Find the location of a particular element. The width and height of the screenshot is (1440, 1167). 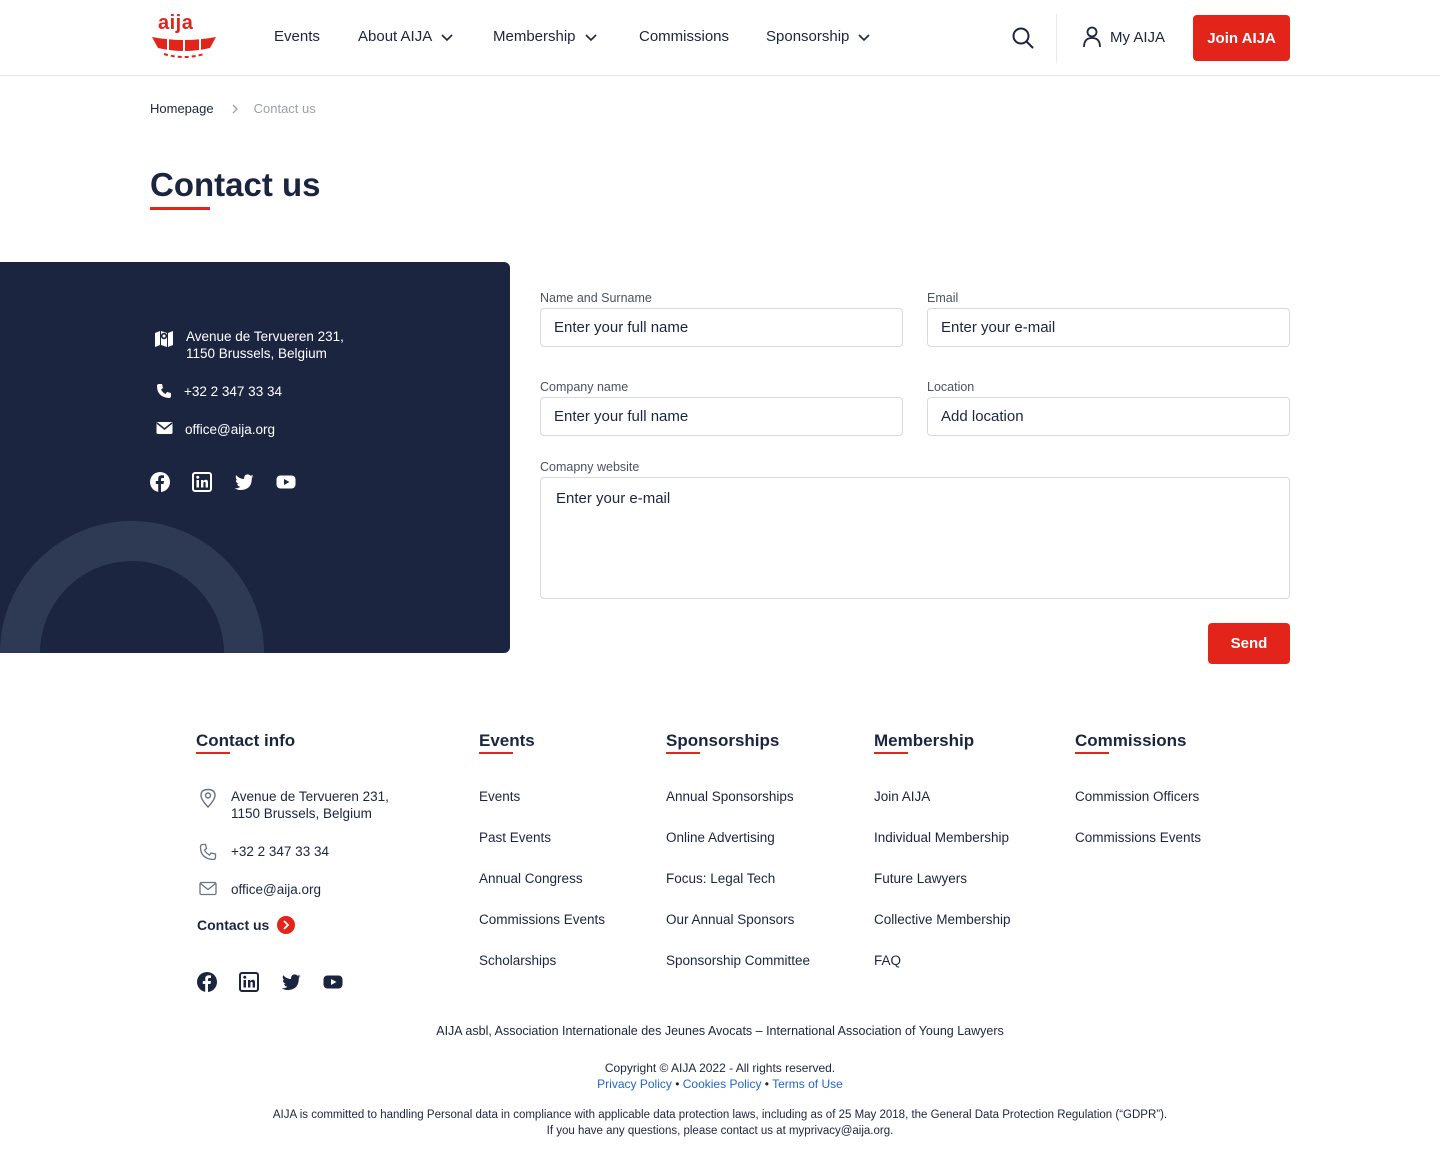

location-label: Location is located at coordinates (951, 387).